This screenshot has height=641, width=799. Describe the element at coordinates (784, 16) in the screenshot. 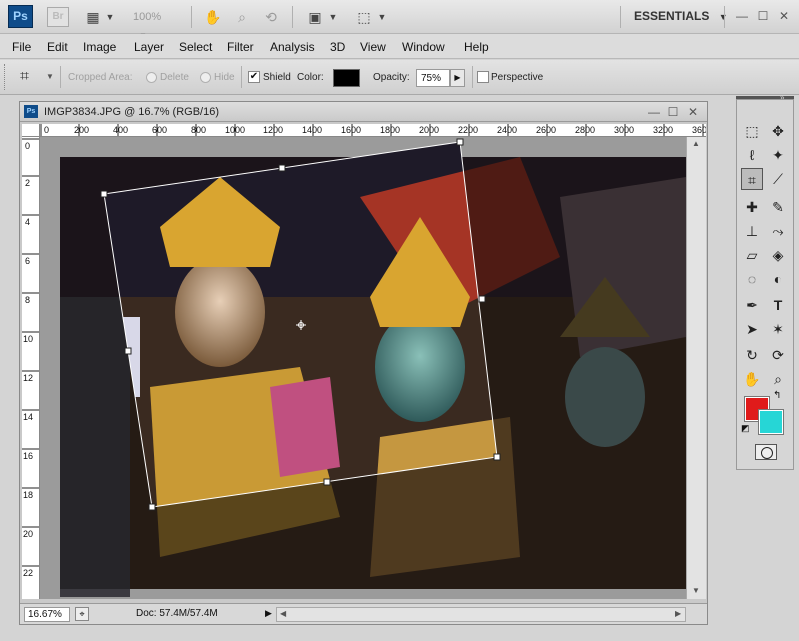

I see `close-window-button: ✕` at that location.